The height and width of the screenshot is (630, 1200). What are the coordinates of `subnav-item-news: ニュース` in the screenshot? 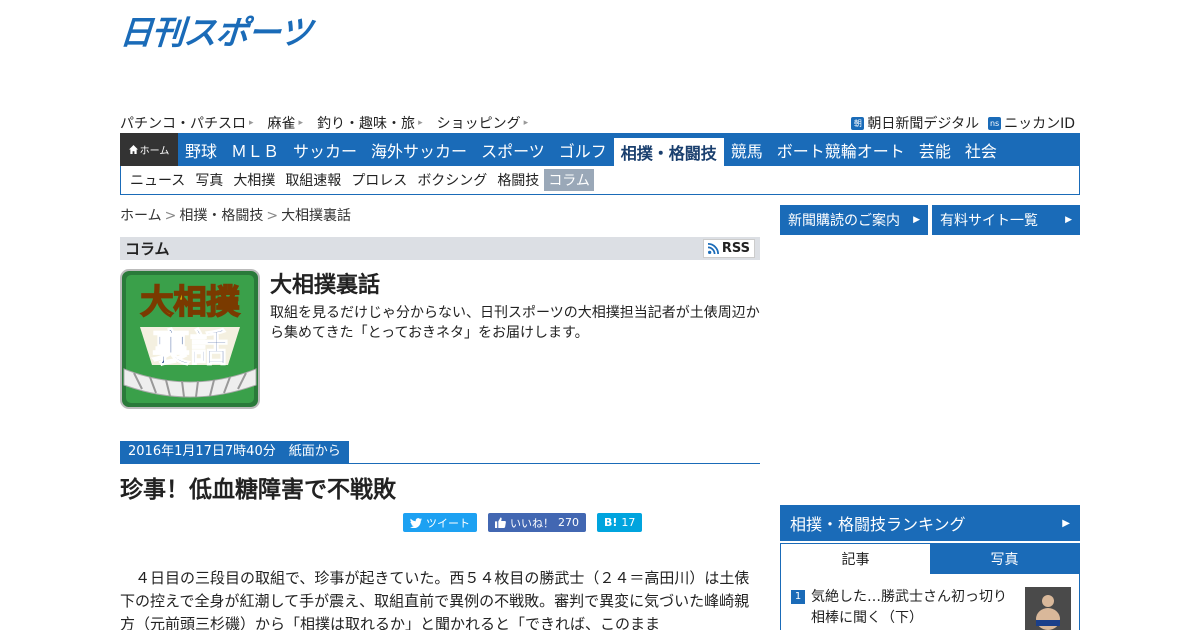 It's located at (157, 180).